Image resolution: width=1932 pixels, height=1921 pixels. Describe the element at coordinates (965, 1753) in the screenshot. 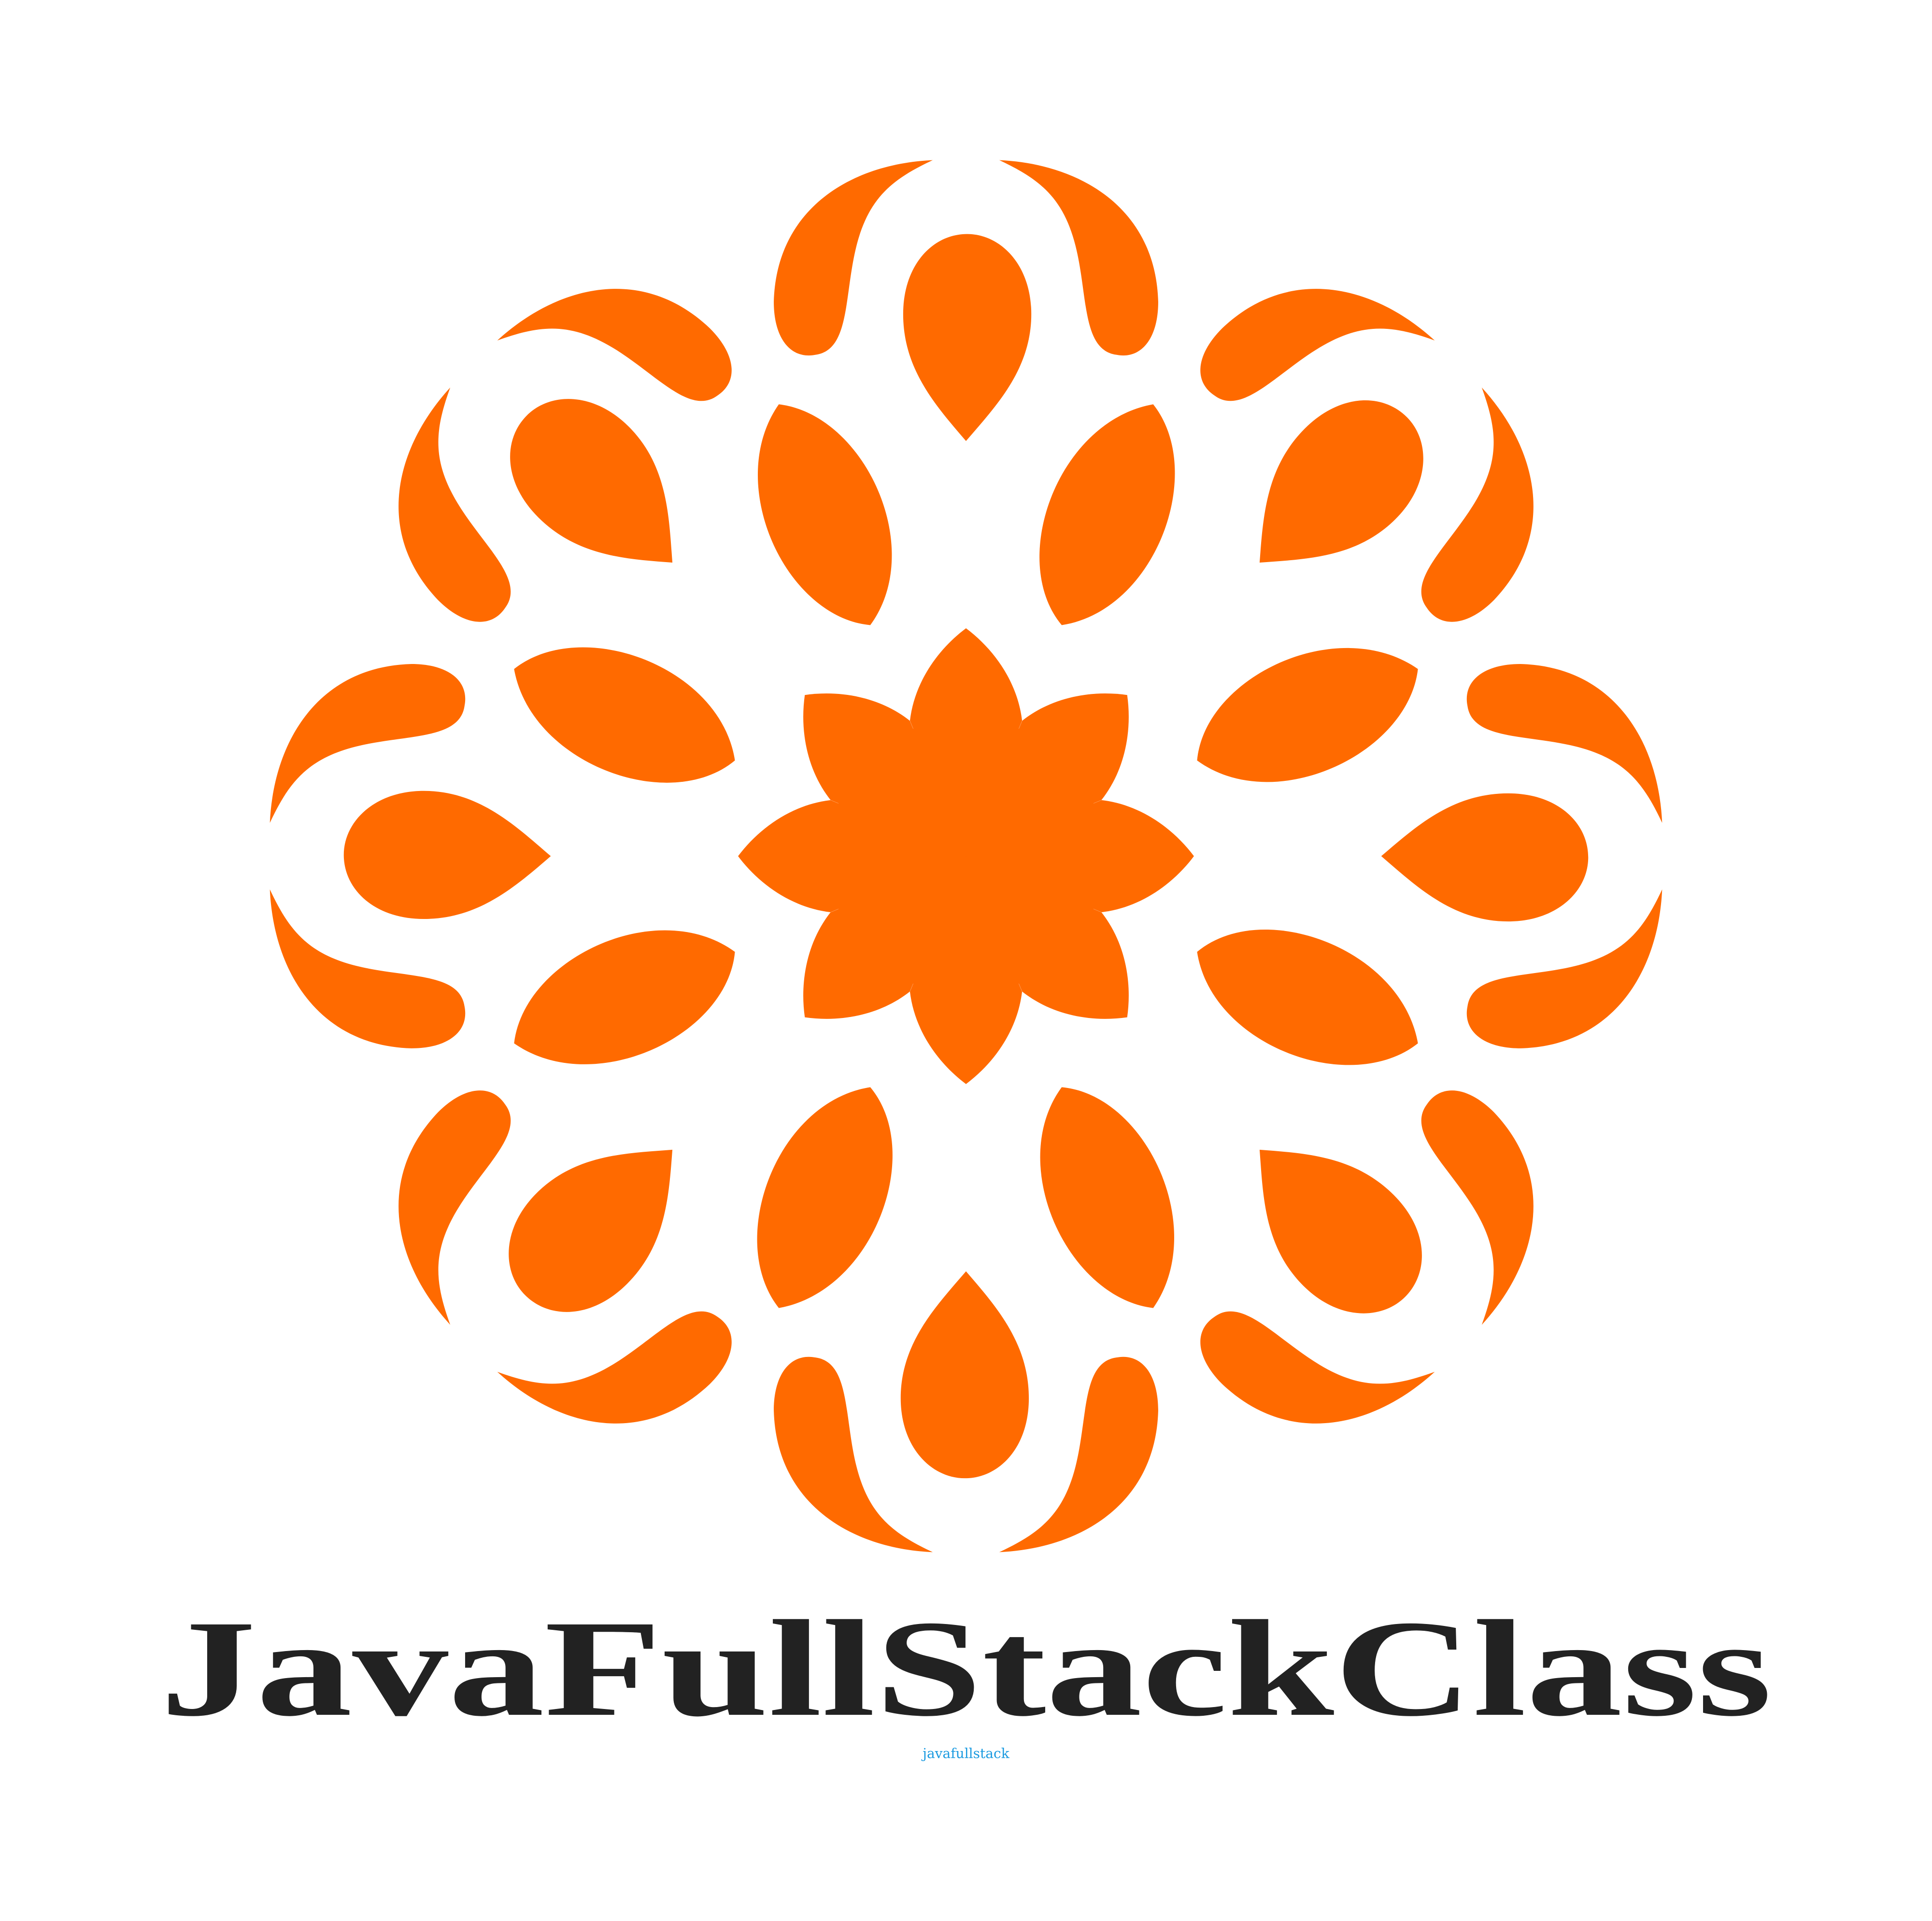

I see `tagline: javafullstack` at that location.